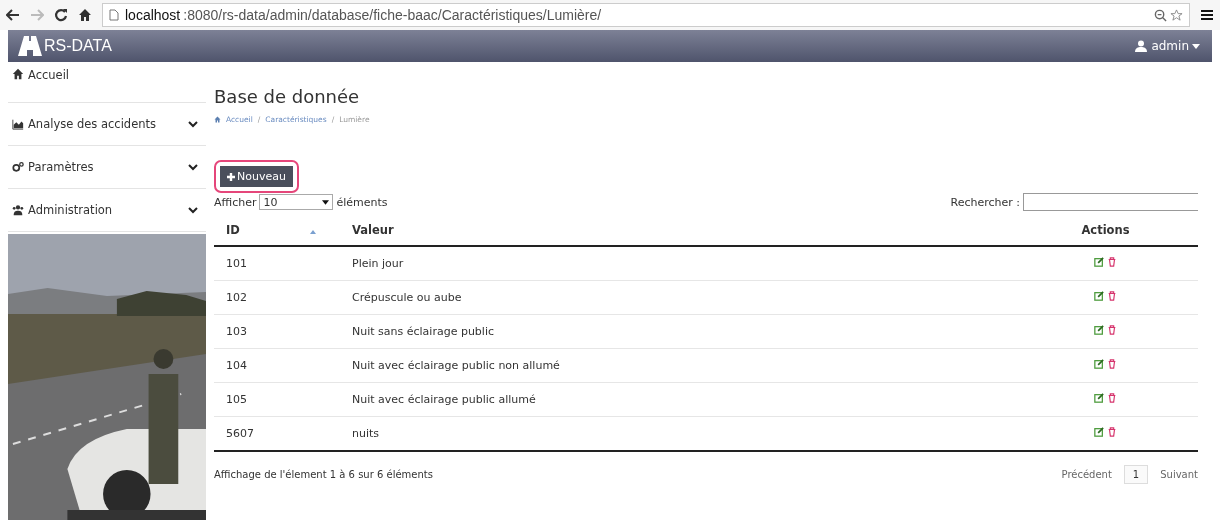 Image resolution: width=1220 pixels, height=526 pixels. What do you see at coordinates (30, 46) in the screenshot?
I see `road-logo-icon` at bounding box center [30, 46].